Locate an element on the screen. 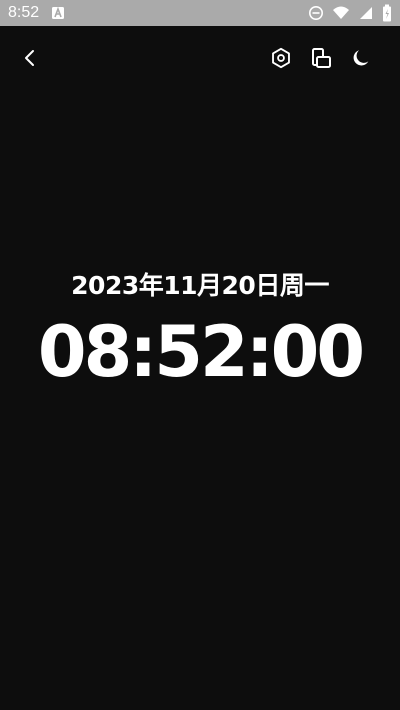  date-label: 2023年11月20日周一 is located at coordinates (200, 285).